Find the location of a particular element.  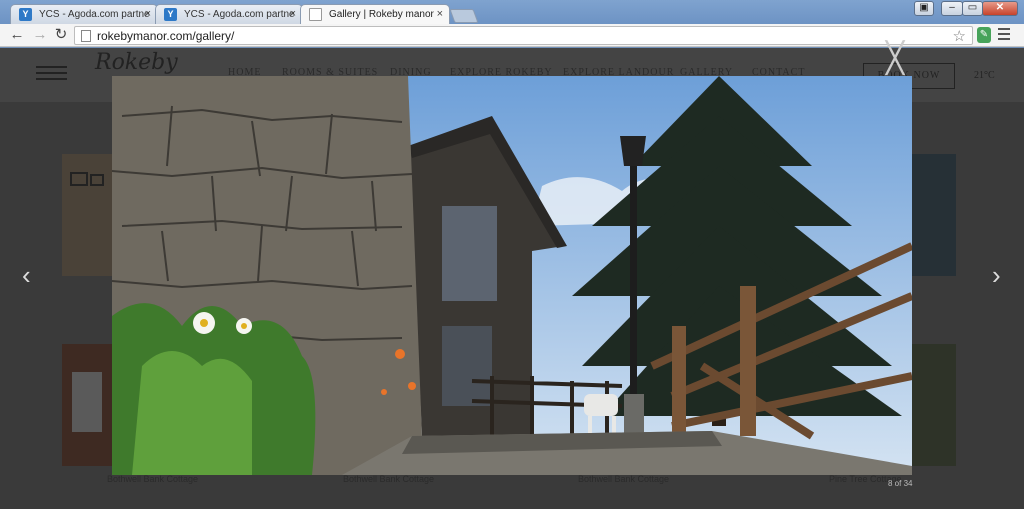

lightbox-close-icon: ╳ is located at coordinates (895, 59).